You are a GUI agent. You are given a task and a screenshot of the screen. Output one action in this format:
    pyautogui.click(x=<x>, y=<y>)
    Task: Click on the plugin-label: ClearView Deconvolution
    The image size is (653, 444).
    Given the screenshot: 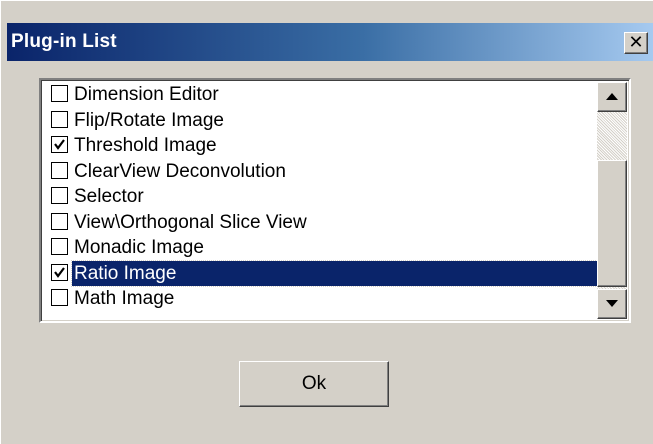 What is the action you would take?
    pyautogui.click(x=180, y=171)
    